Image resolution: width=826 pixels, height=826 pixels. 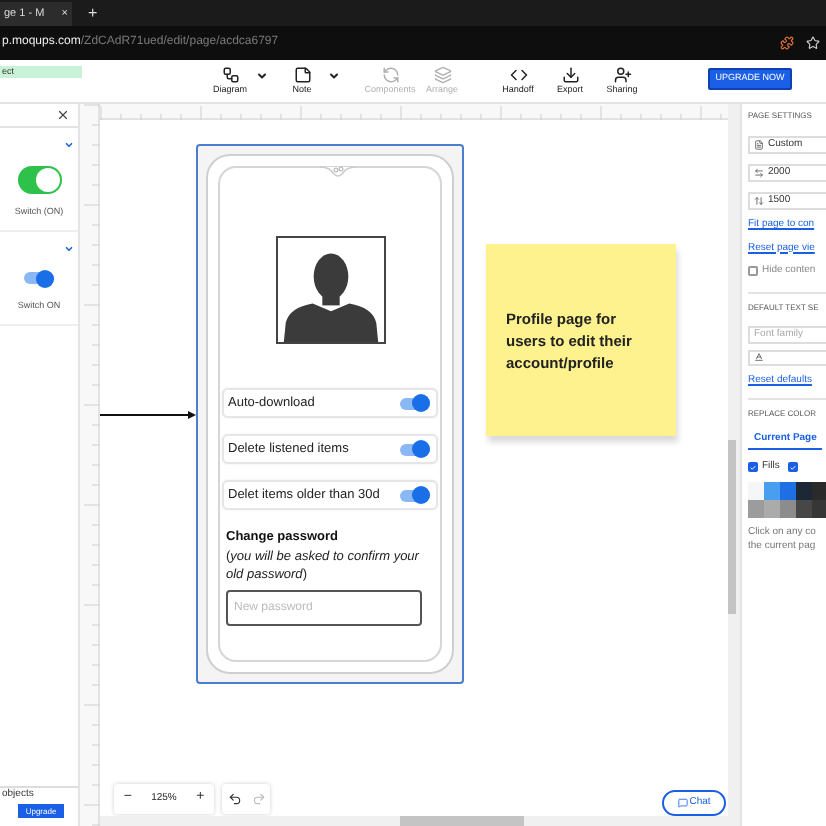 What do you see at coordinates (63, 115) in the screenshot?
I see `close-icon` at bounding box center [63, 115].